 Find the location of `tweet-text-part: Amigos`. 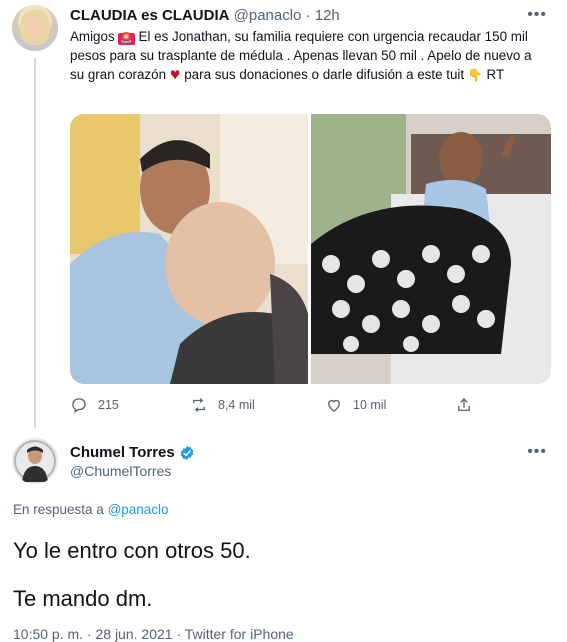

tweet-text-part: Amigos is located at coordinates (94, 36).